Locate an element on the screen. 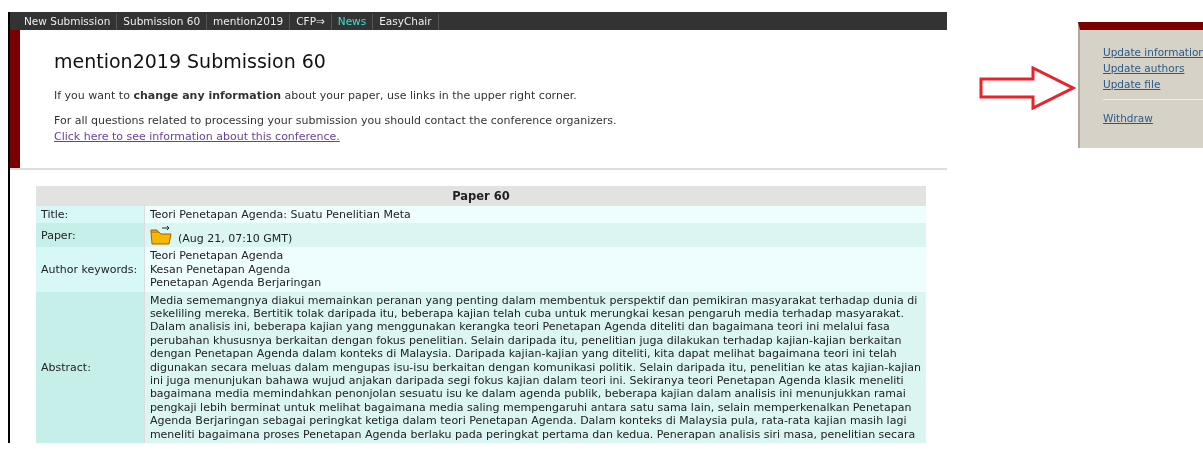 This screenshot has width=1203, height=475. field-value: Teori Penetapan Agenda: Suatu Penelitian Meta is located at coordinates (280, 215).